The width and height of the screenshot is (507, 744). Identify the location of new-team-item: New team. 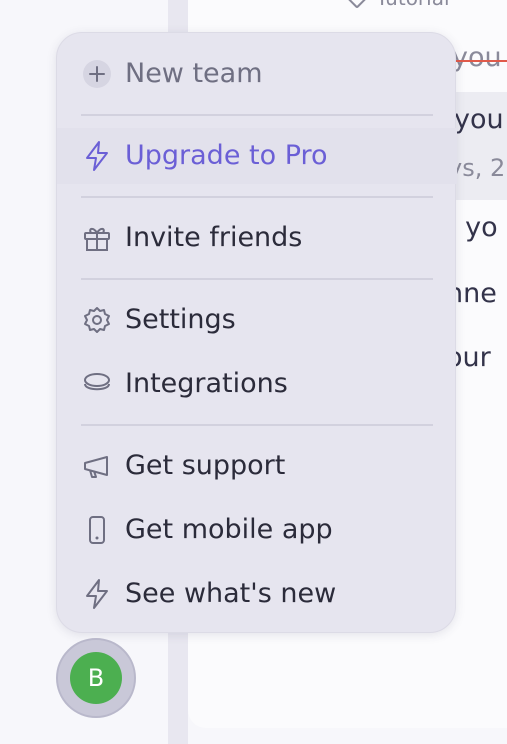
(257, 74).